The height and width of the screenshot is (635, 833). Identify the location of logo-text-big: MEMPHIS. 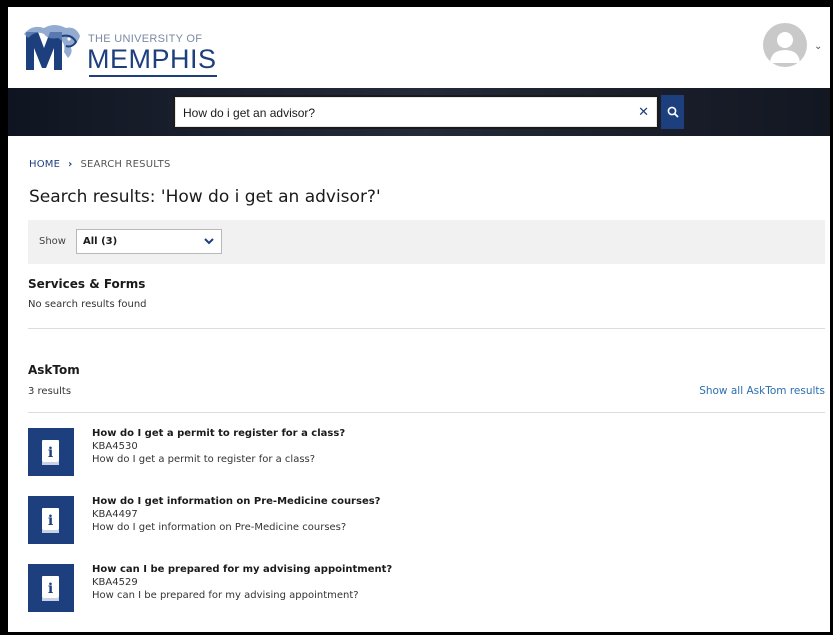
(152, 60).